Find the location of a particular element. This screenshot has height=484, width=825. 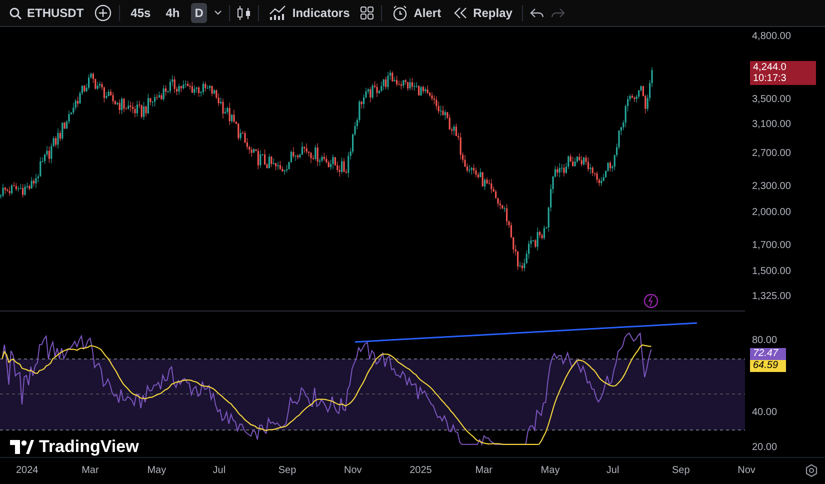

rewind-icon is located at coordinates (461, 13).